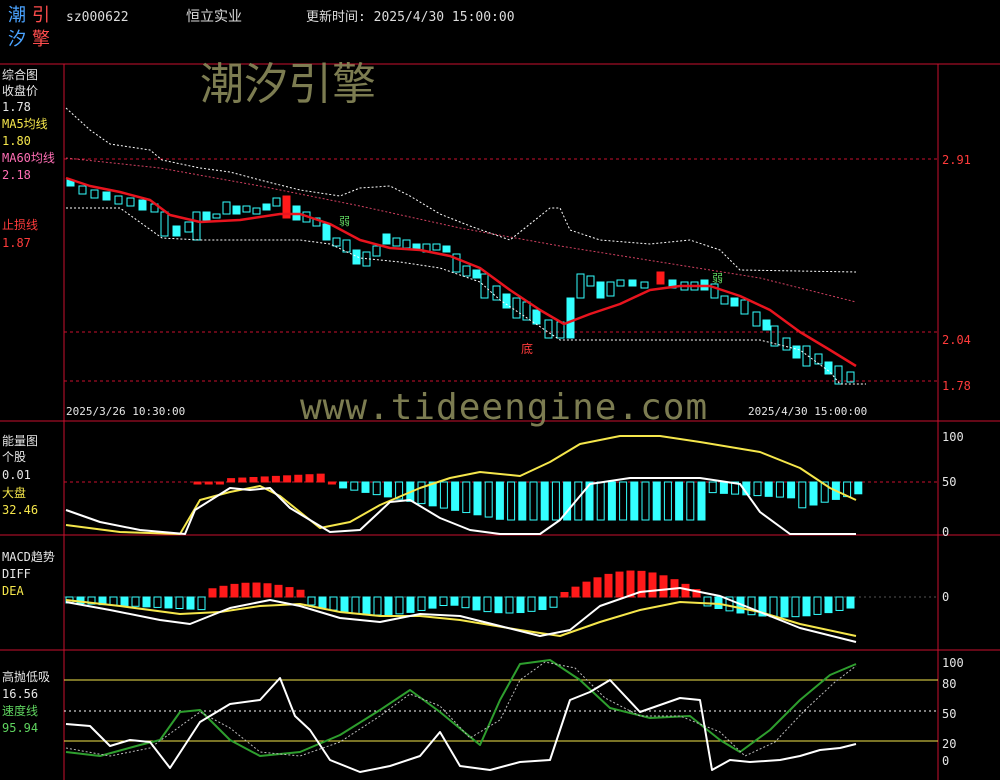 Image resolution: width=1000 pixels, height=780 pixels. I want to click on stock-name: 恒立实业, so click(214, 17).